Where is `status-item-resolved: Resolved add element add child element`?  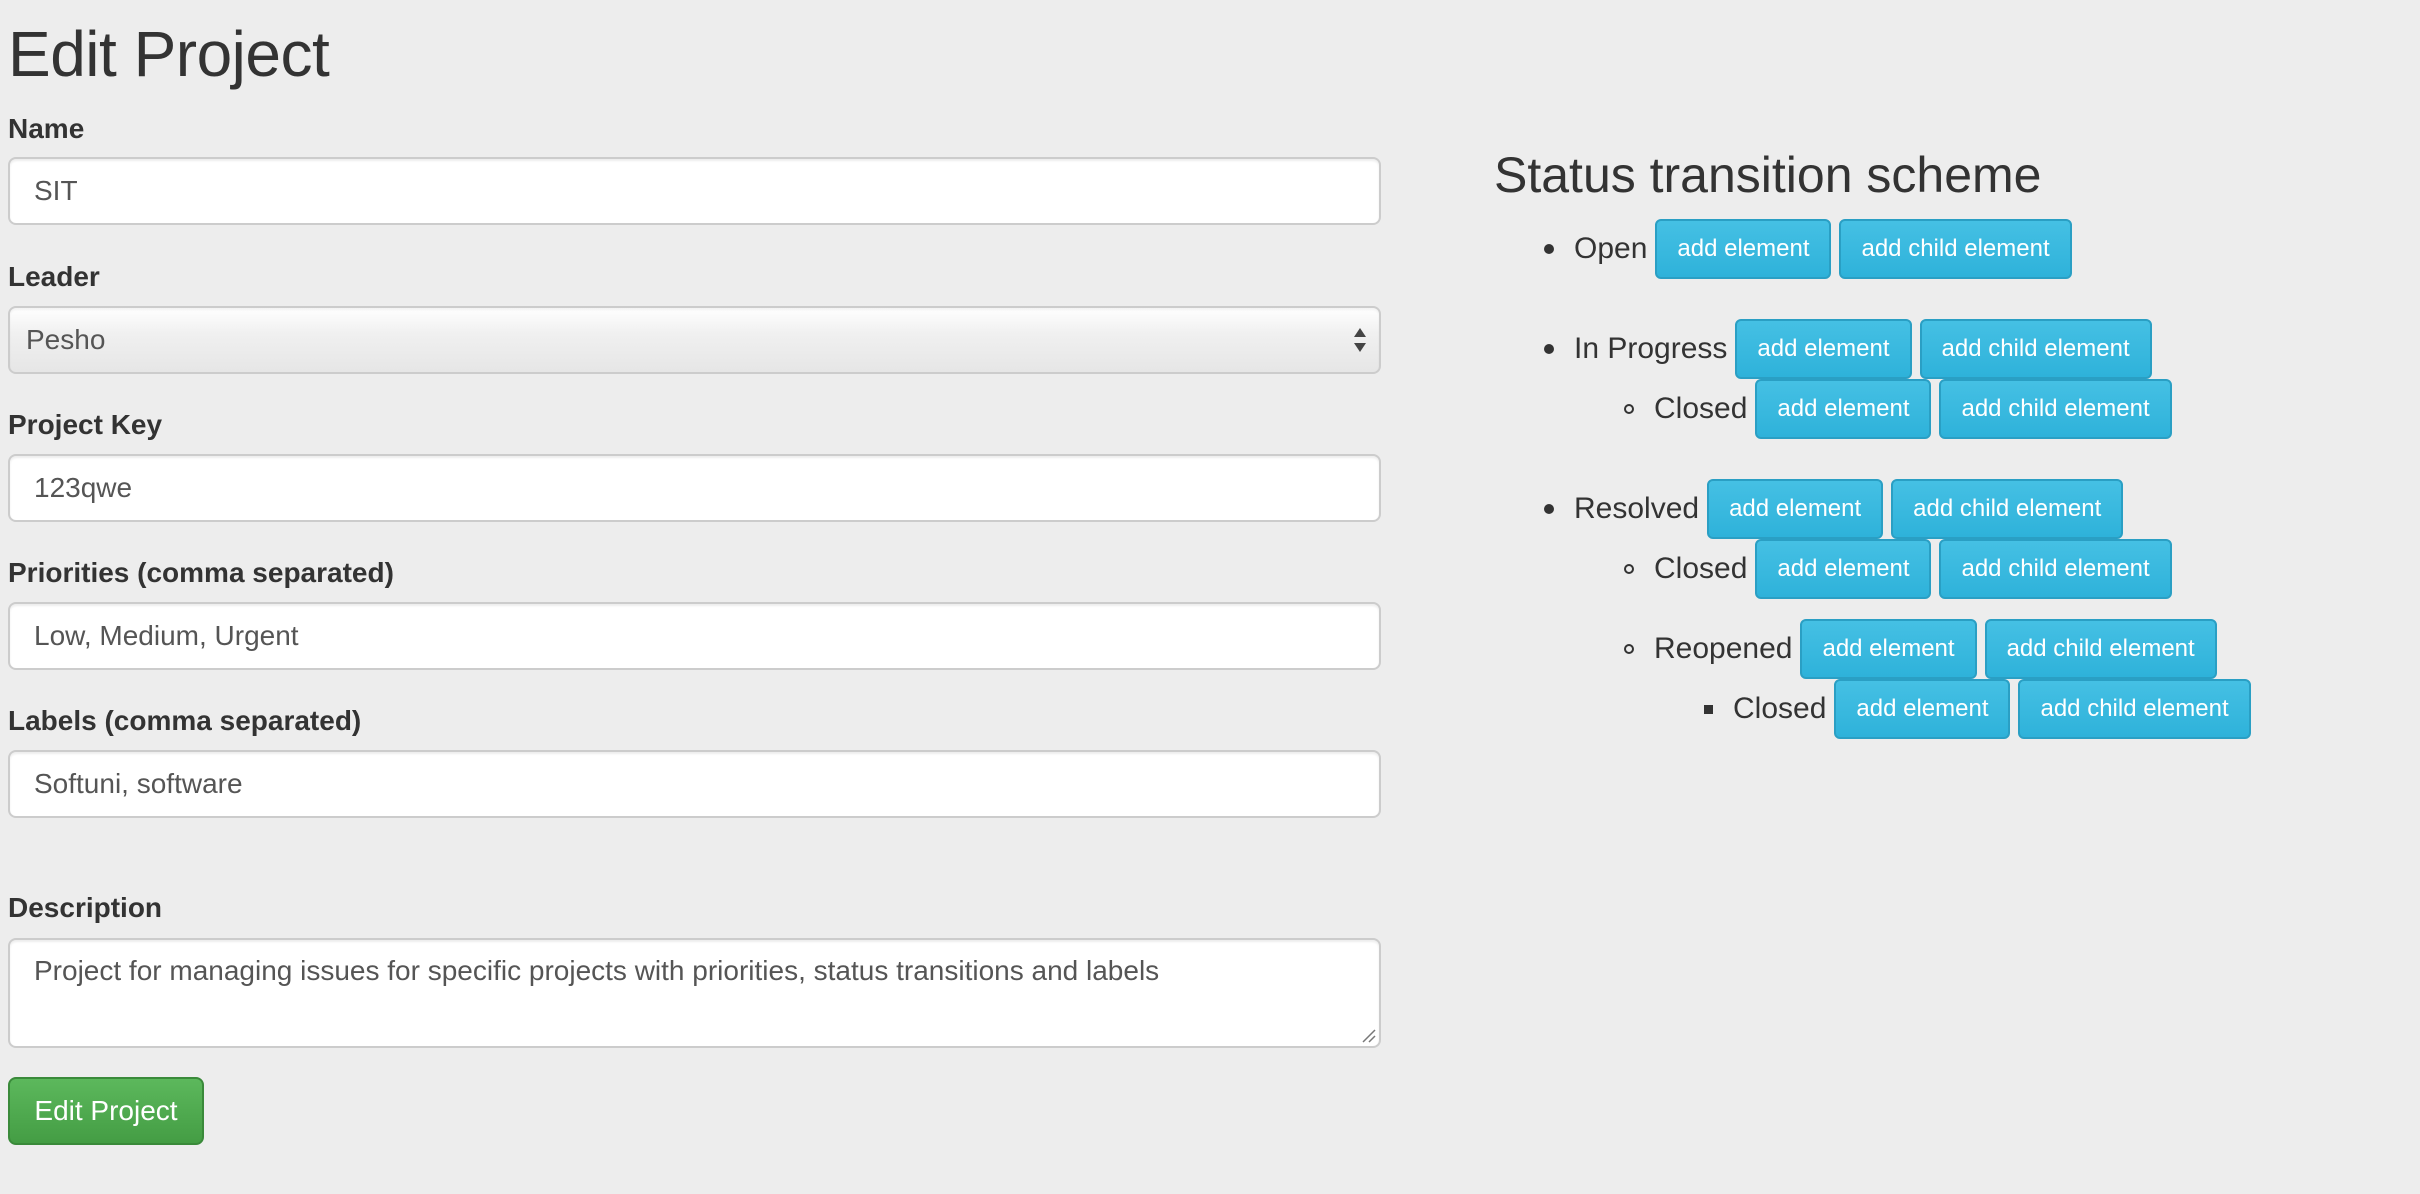 status-item-resolved: Resolved add element add child element is located at coordinates (1837, 509).